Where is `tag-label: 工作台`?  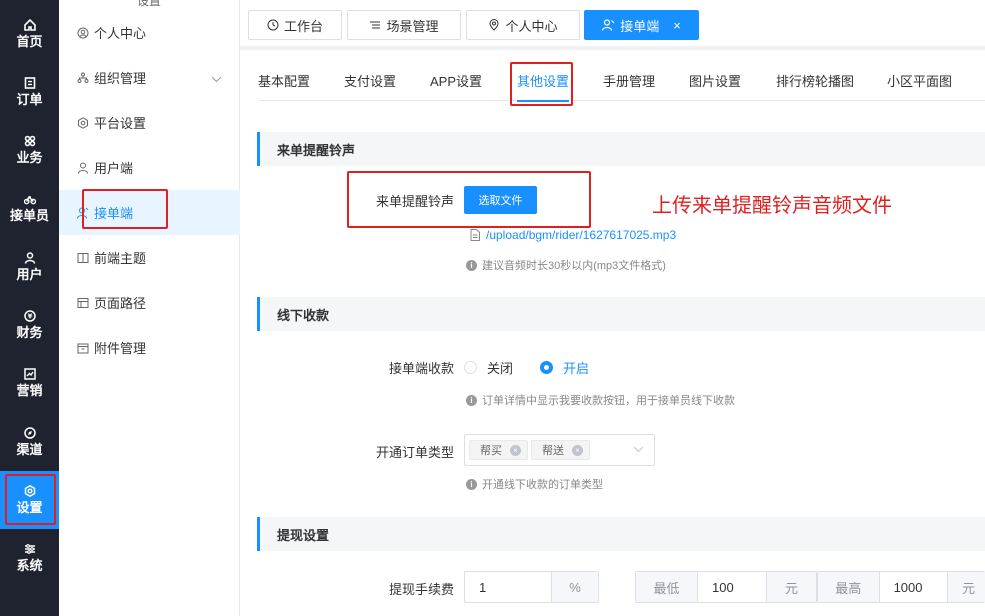
tag-label: 工作台 is located at coordinates (303, 26).